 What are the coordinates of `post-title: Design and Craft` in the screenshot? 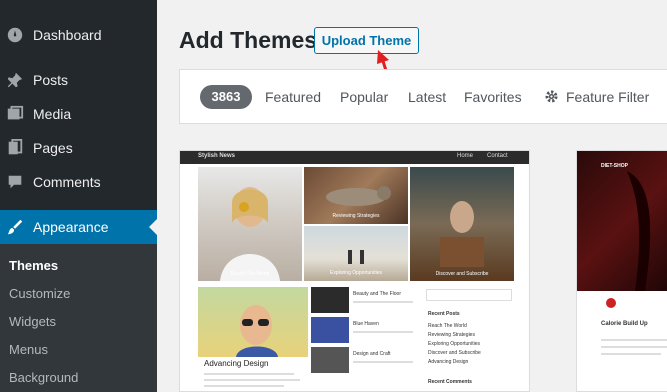 It's located at (372, 354).